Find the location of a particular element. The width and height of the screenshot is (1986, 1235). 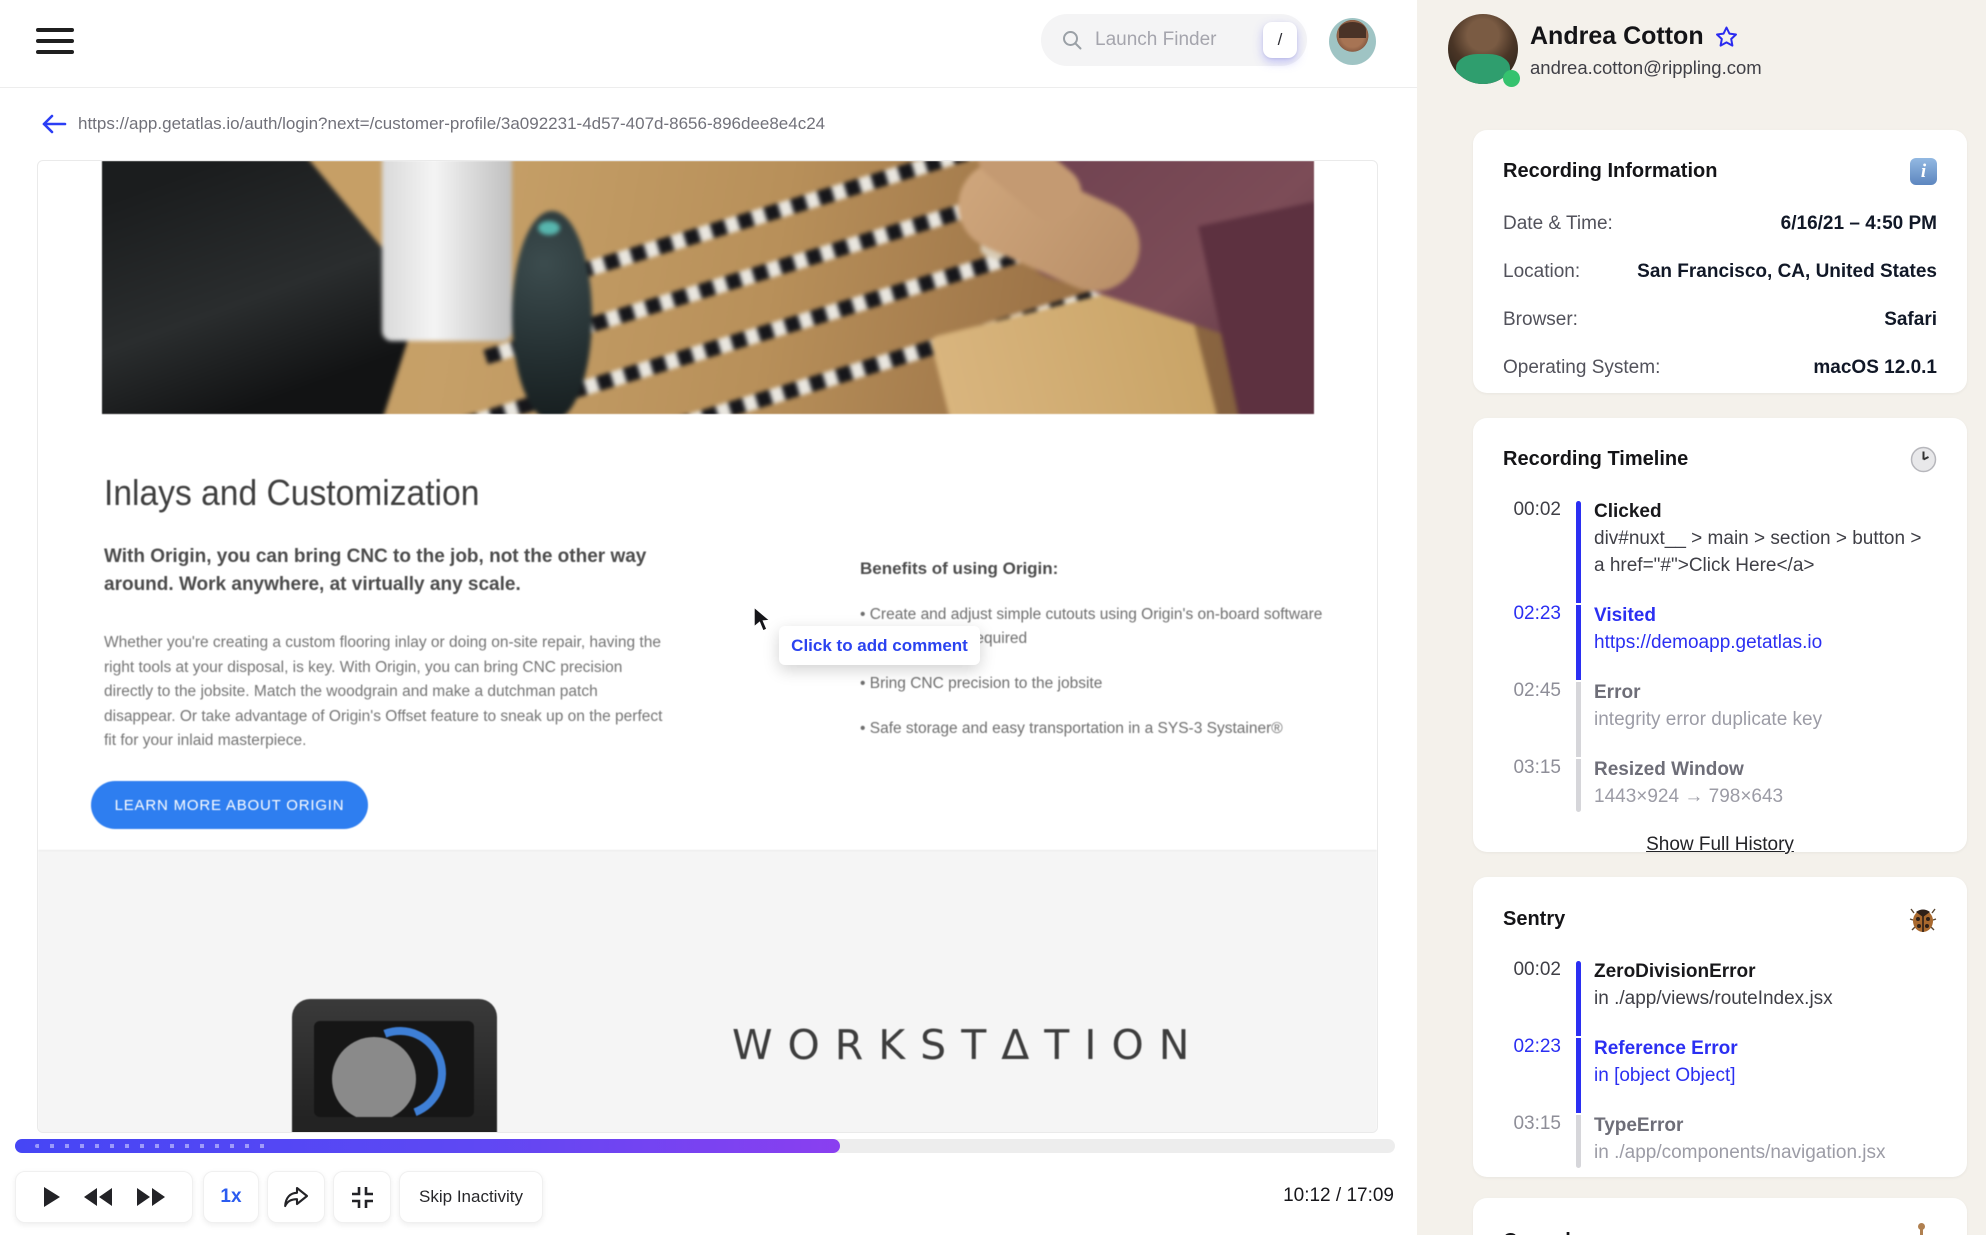

fast-forward-button is located at coordinates (151, 1197).